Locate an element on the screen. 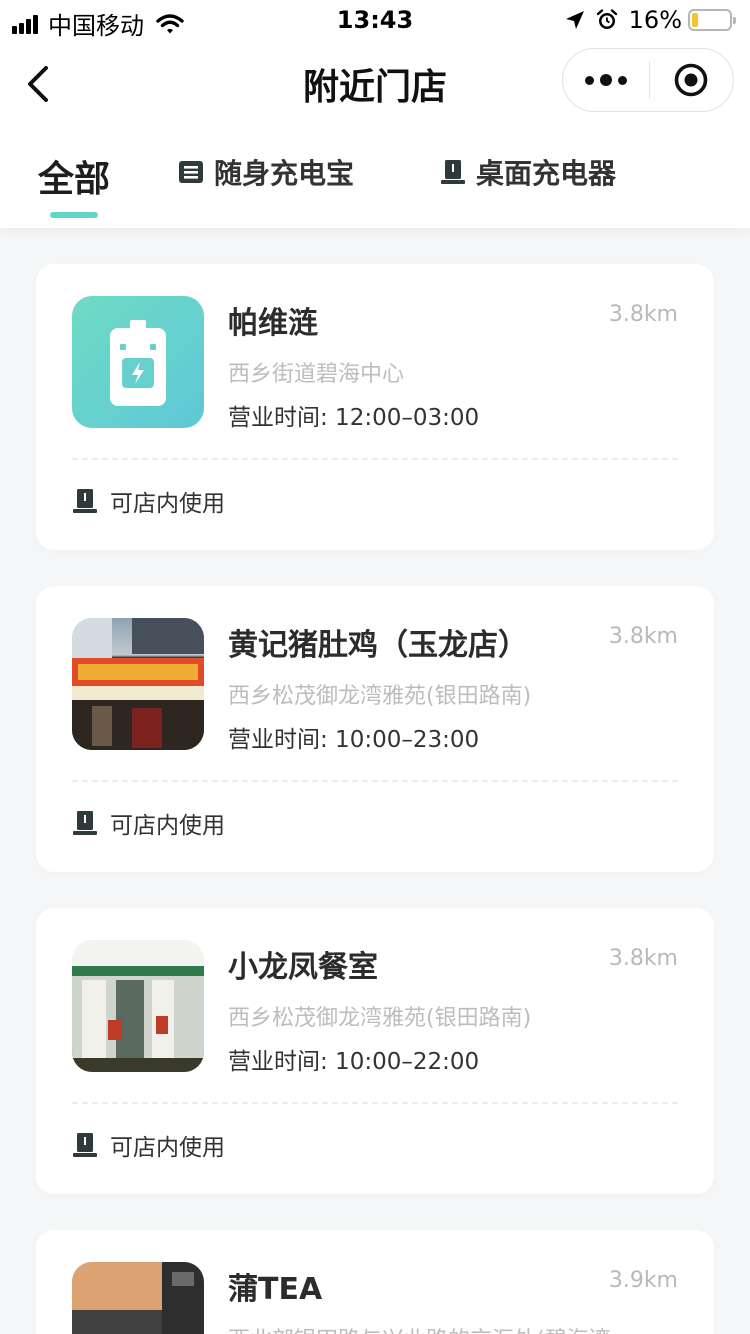  store-address: 西北部银田路与兴业路的交汇处(碧海湾 is located at coordinates (419, 1328).